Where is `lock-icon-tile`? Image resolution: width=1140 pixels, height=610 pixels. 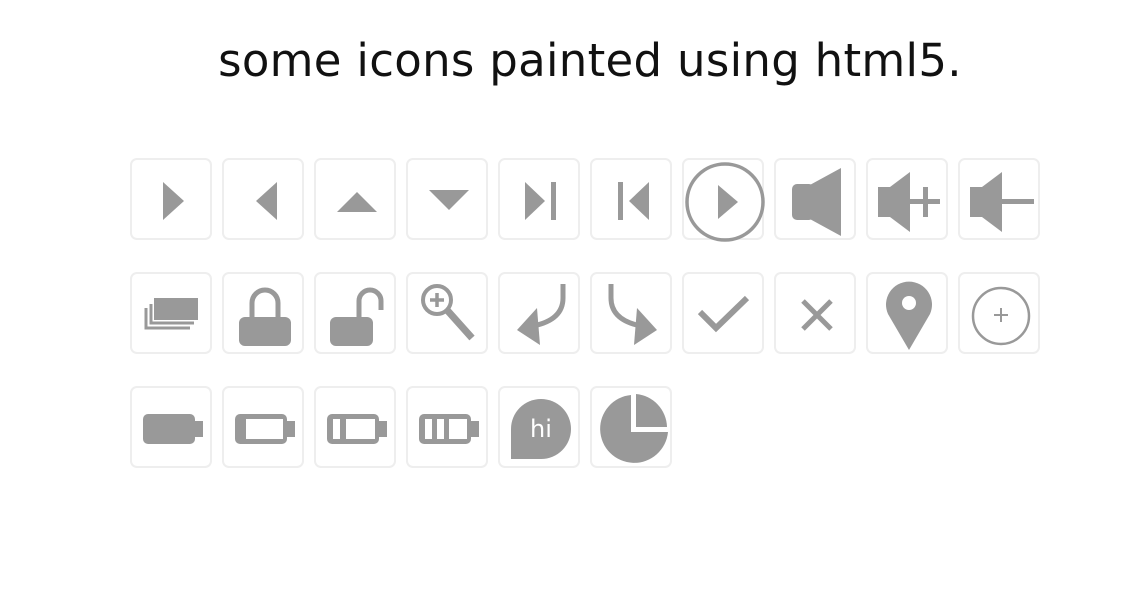
lock-icon-tile is located at coordinates (263, 313).